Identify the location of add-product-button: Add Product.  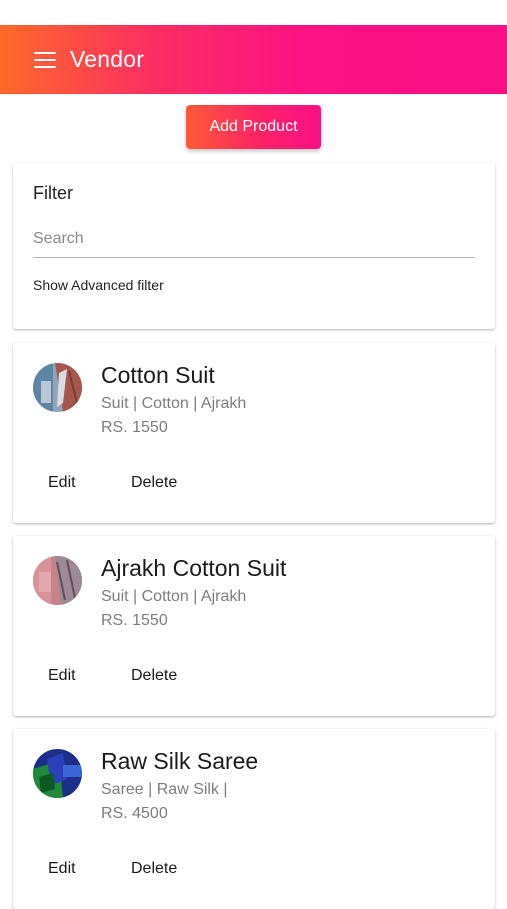
(253, 127).